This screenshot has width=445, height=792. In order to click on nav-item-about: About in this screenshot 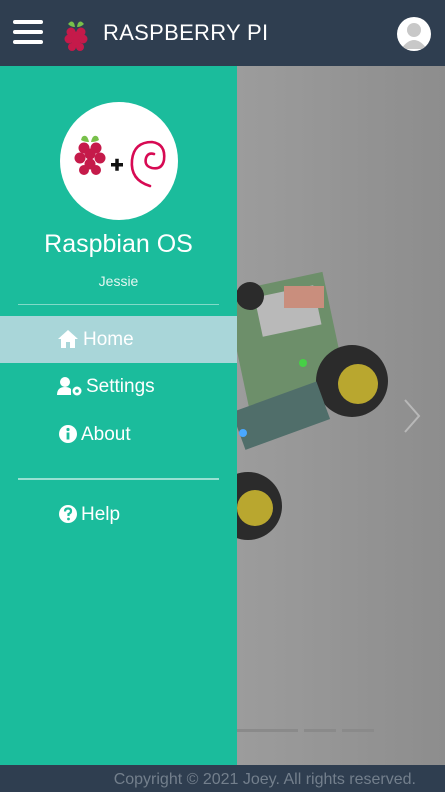, I will do `click(118, 434)`.